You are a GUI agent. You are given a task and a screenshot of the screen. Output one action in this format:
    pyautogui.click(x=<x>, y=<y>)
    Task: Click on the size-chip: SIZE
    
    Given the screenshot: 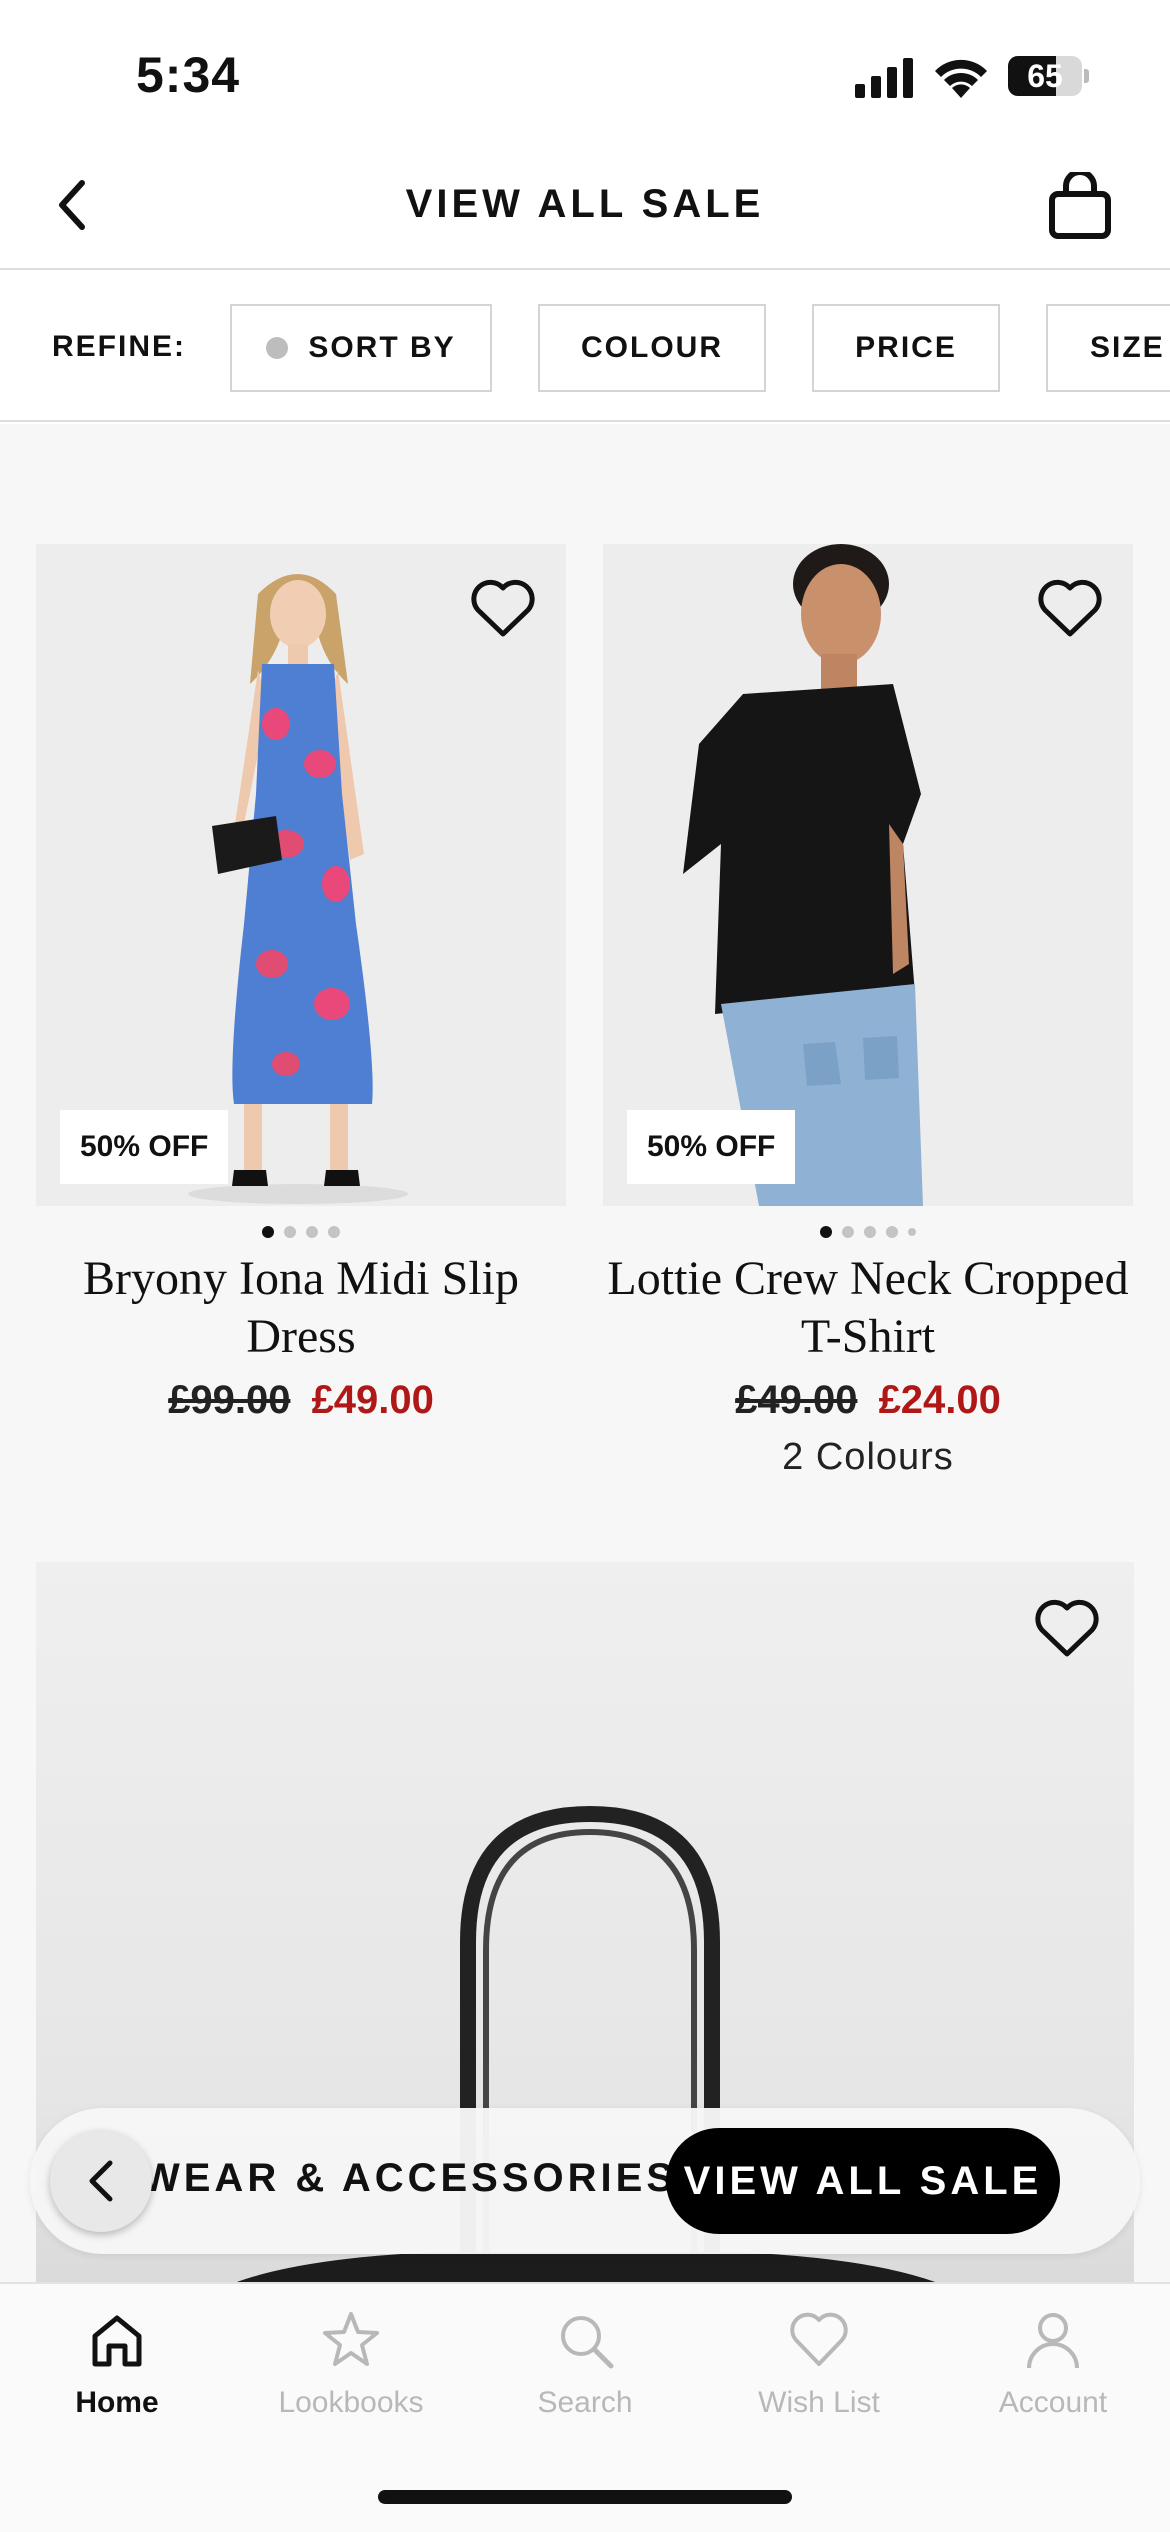 What is the action you would take?
    pyautogui.click(x=1108, y=348)
    